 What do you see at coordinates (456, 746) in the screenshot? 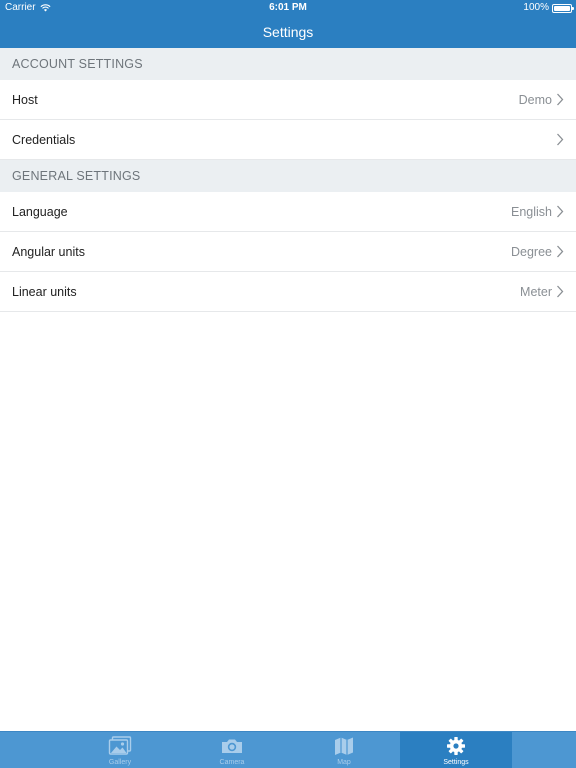
I see `gear-icon` at bounding box center [456, 746].